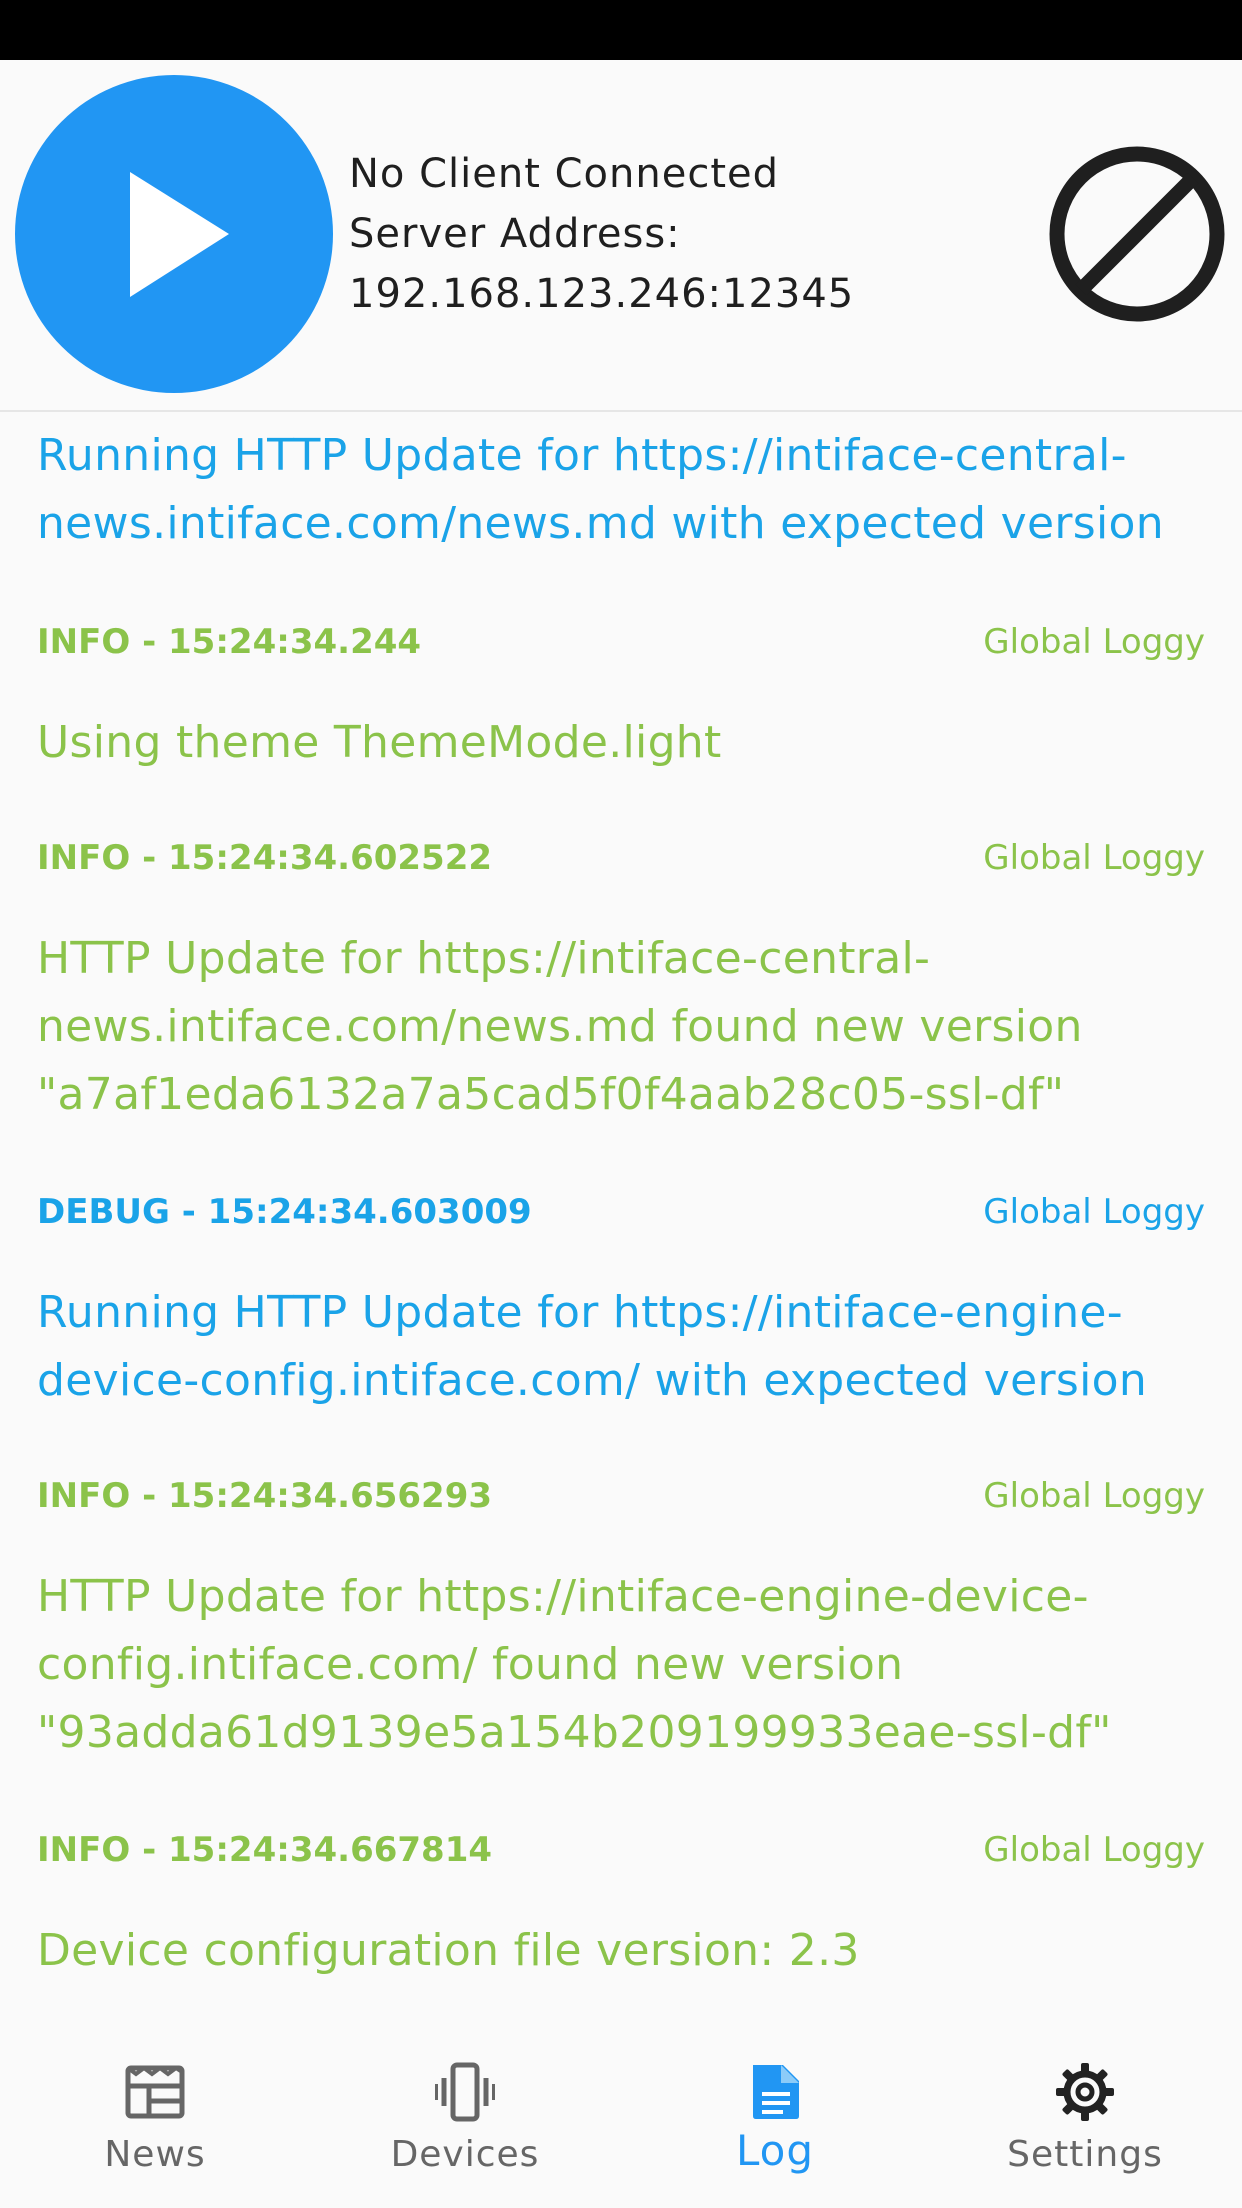 Image resolution: width=1242 pixels, height=2208 pixels. I want to click on start-server-button, so click(174, 234).